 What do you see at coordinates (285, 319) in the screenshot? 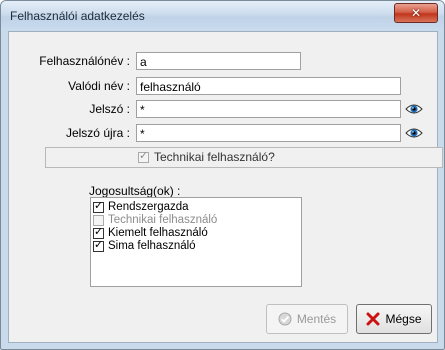
I see `check-circle-icon` at bounding box center [285, 319].